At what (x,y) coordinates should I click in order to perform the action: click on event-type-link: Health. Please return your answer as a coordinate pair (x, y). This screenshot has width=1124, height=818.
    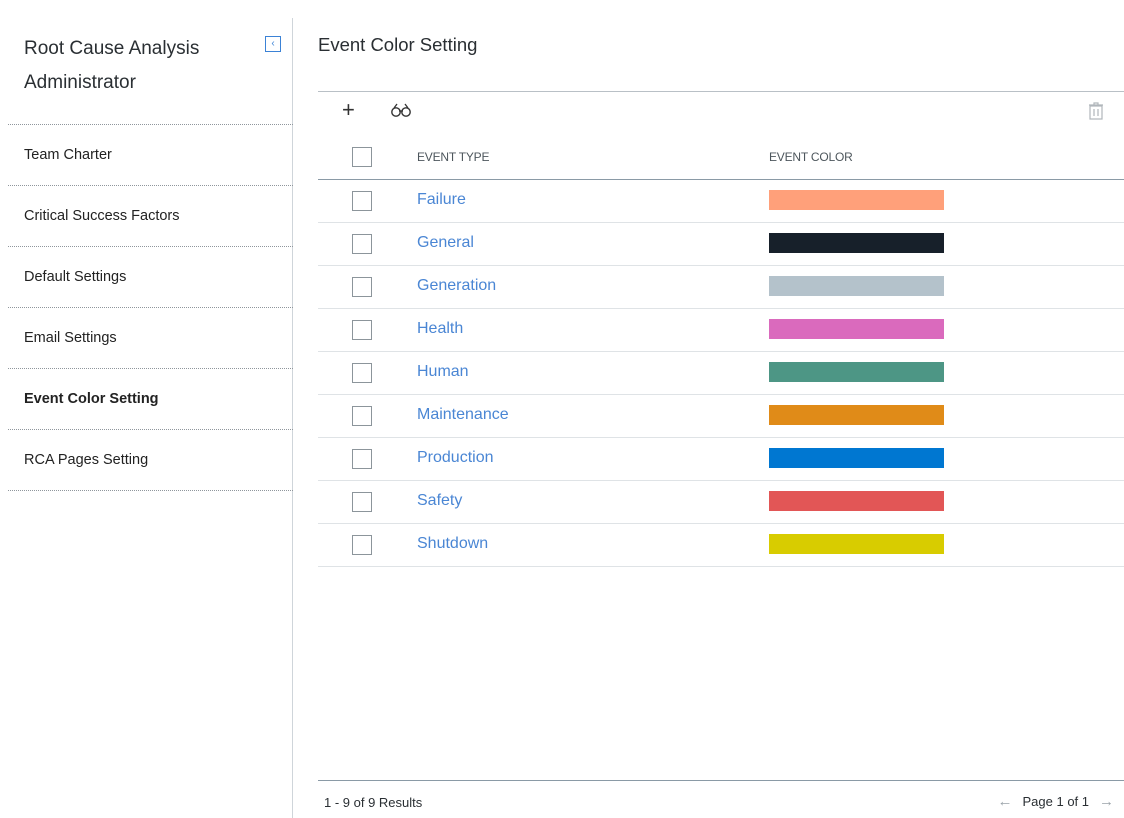
    Looking at the image, I should click on (440, 329).